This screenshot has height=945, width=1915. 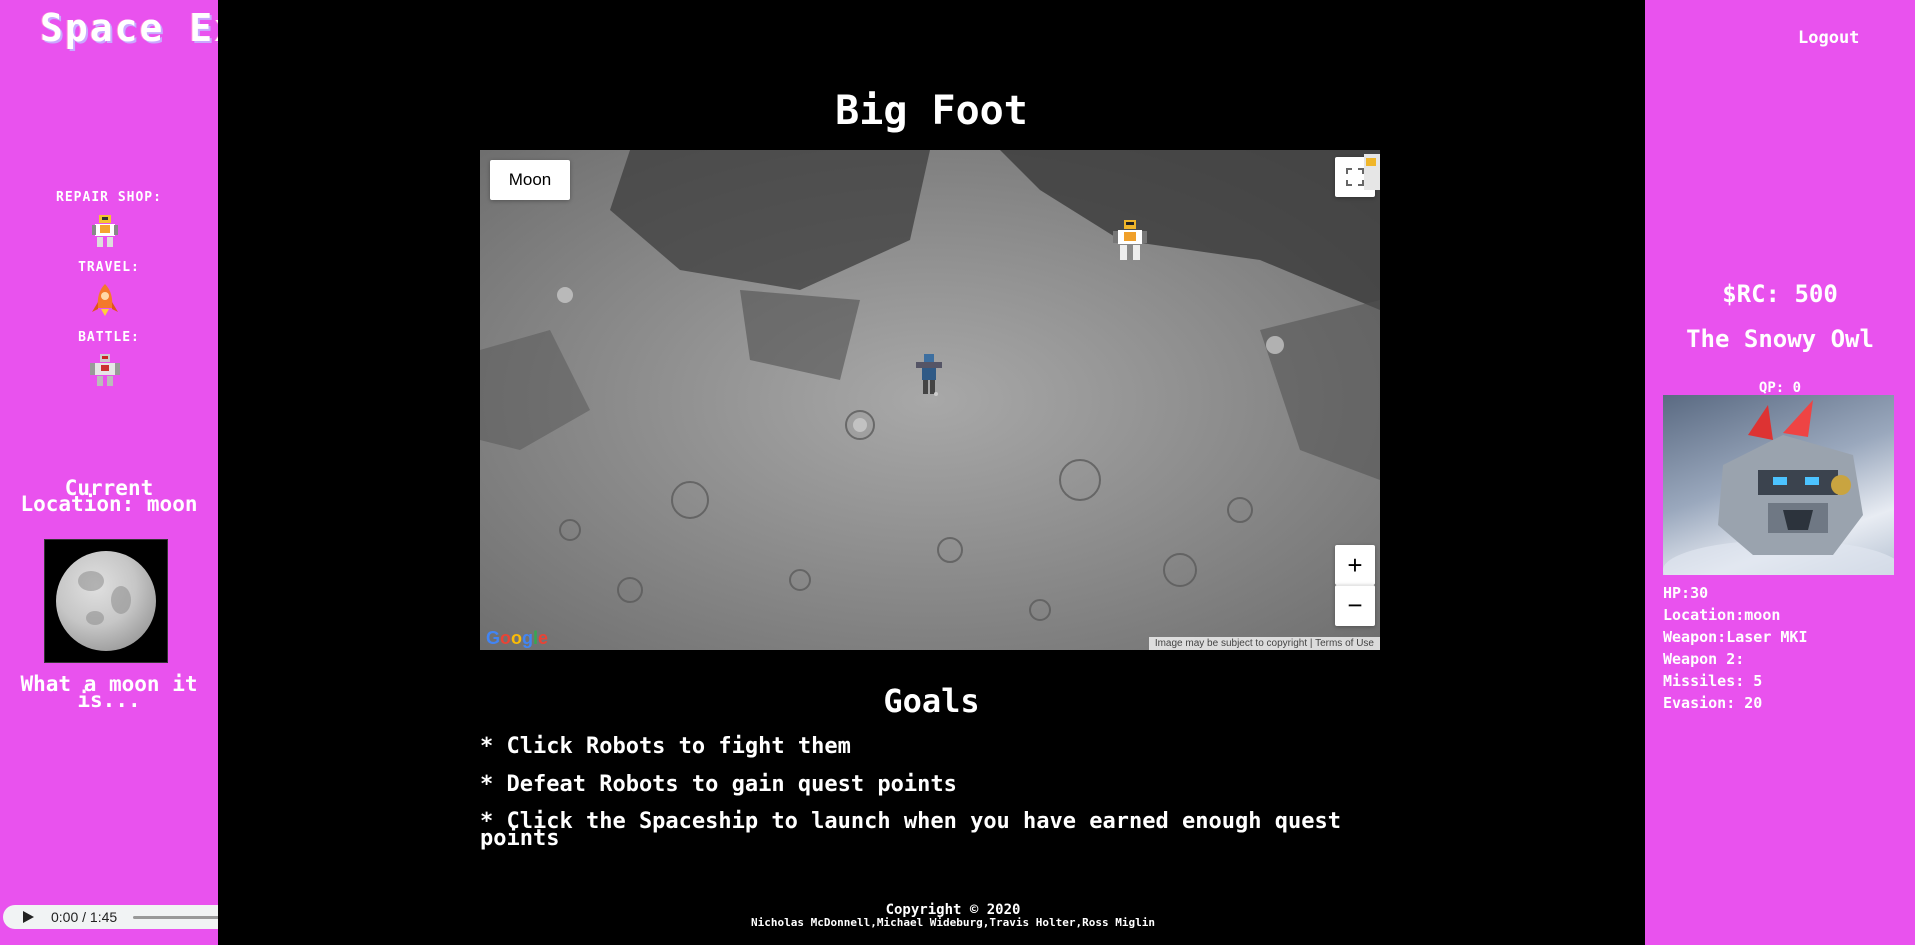 What do you see at coordinates (1713, 681) in the screenshot?
I see `stat-missiles: Missiles: 5` at bounding box center [1713, 681].